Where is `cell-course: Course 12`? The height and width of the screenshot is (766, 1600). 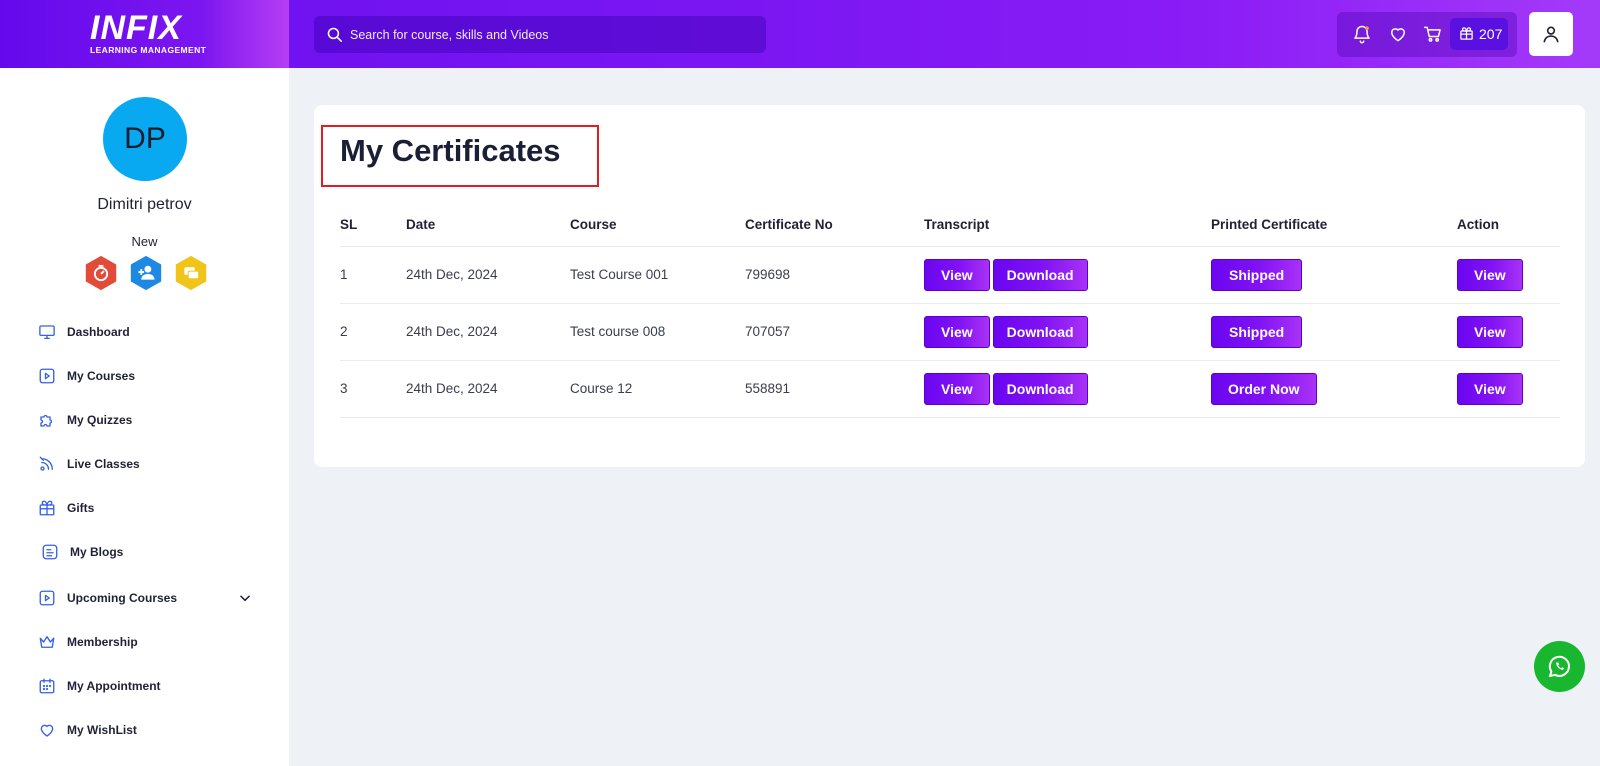
cell-course: Course 12 is located at coordinates (657, 389).